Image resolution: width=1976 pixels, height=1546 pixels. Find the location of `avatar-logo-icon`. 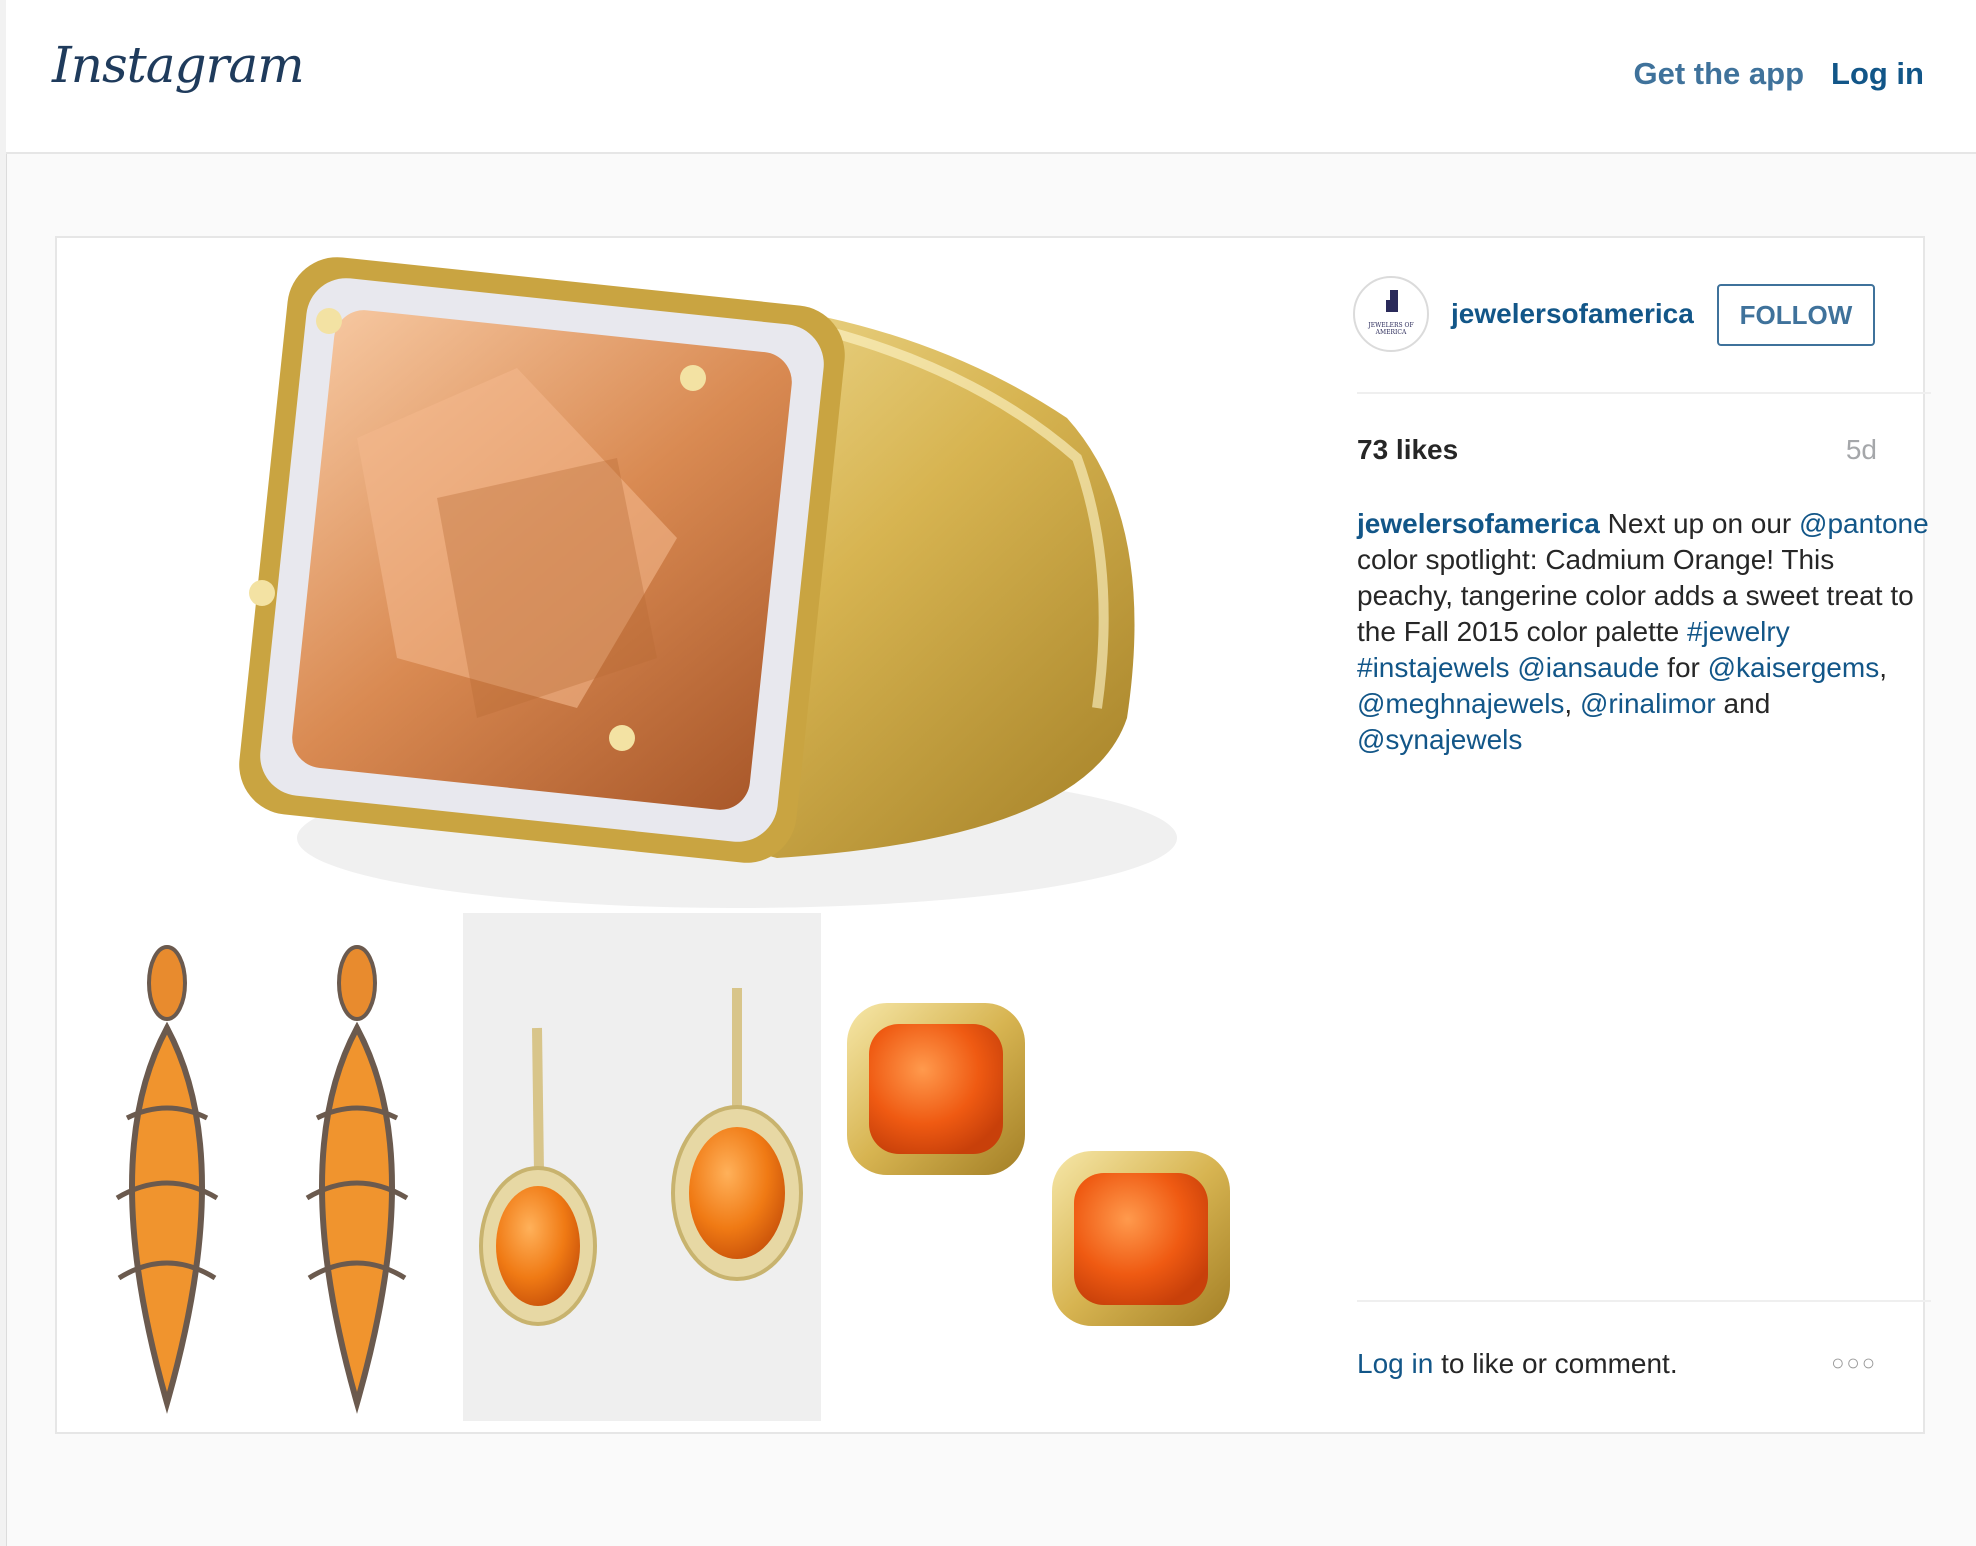

avatar-logo-icon is located at coordinates (1392, 301).